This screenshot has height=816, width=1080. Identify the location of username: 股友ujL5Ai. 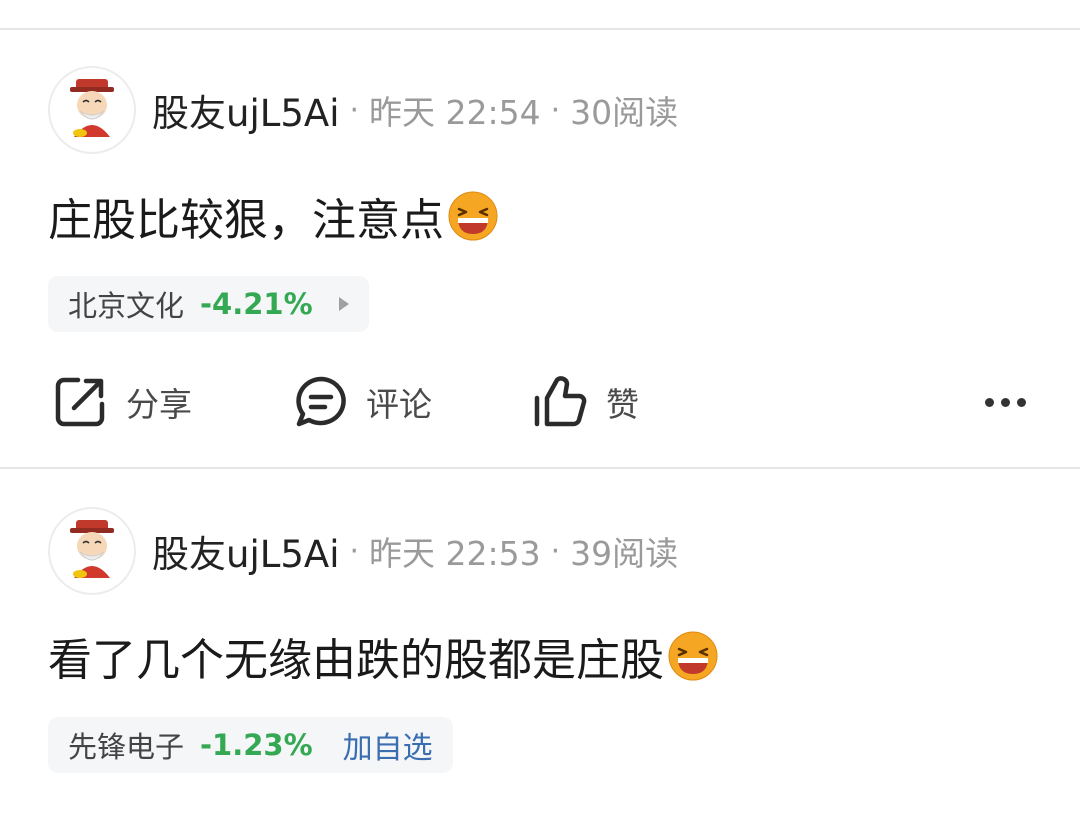
(245, 551).